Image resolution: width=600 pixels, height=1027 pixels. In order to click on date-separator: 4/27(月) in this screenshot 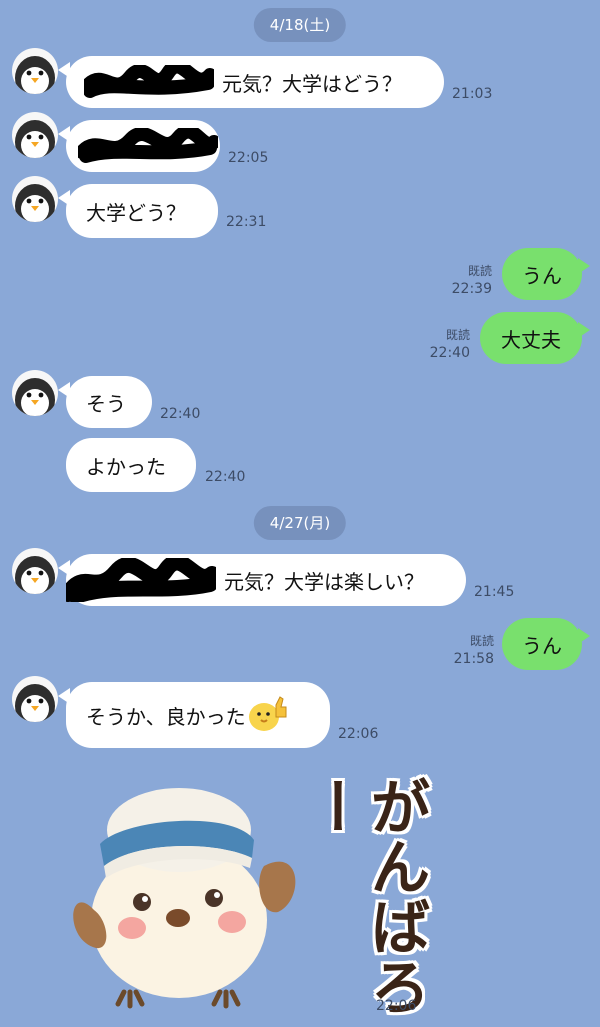, I will do `click(300, 523)`.